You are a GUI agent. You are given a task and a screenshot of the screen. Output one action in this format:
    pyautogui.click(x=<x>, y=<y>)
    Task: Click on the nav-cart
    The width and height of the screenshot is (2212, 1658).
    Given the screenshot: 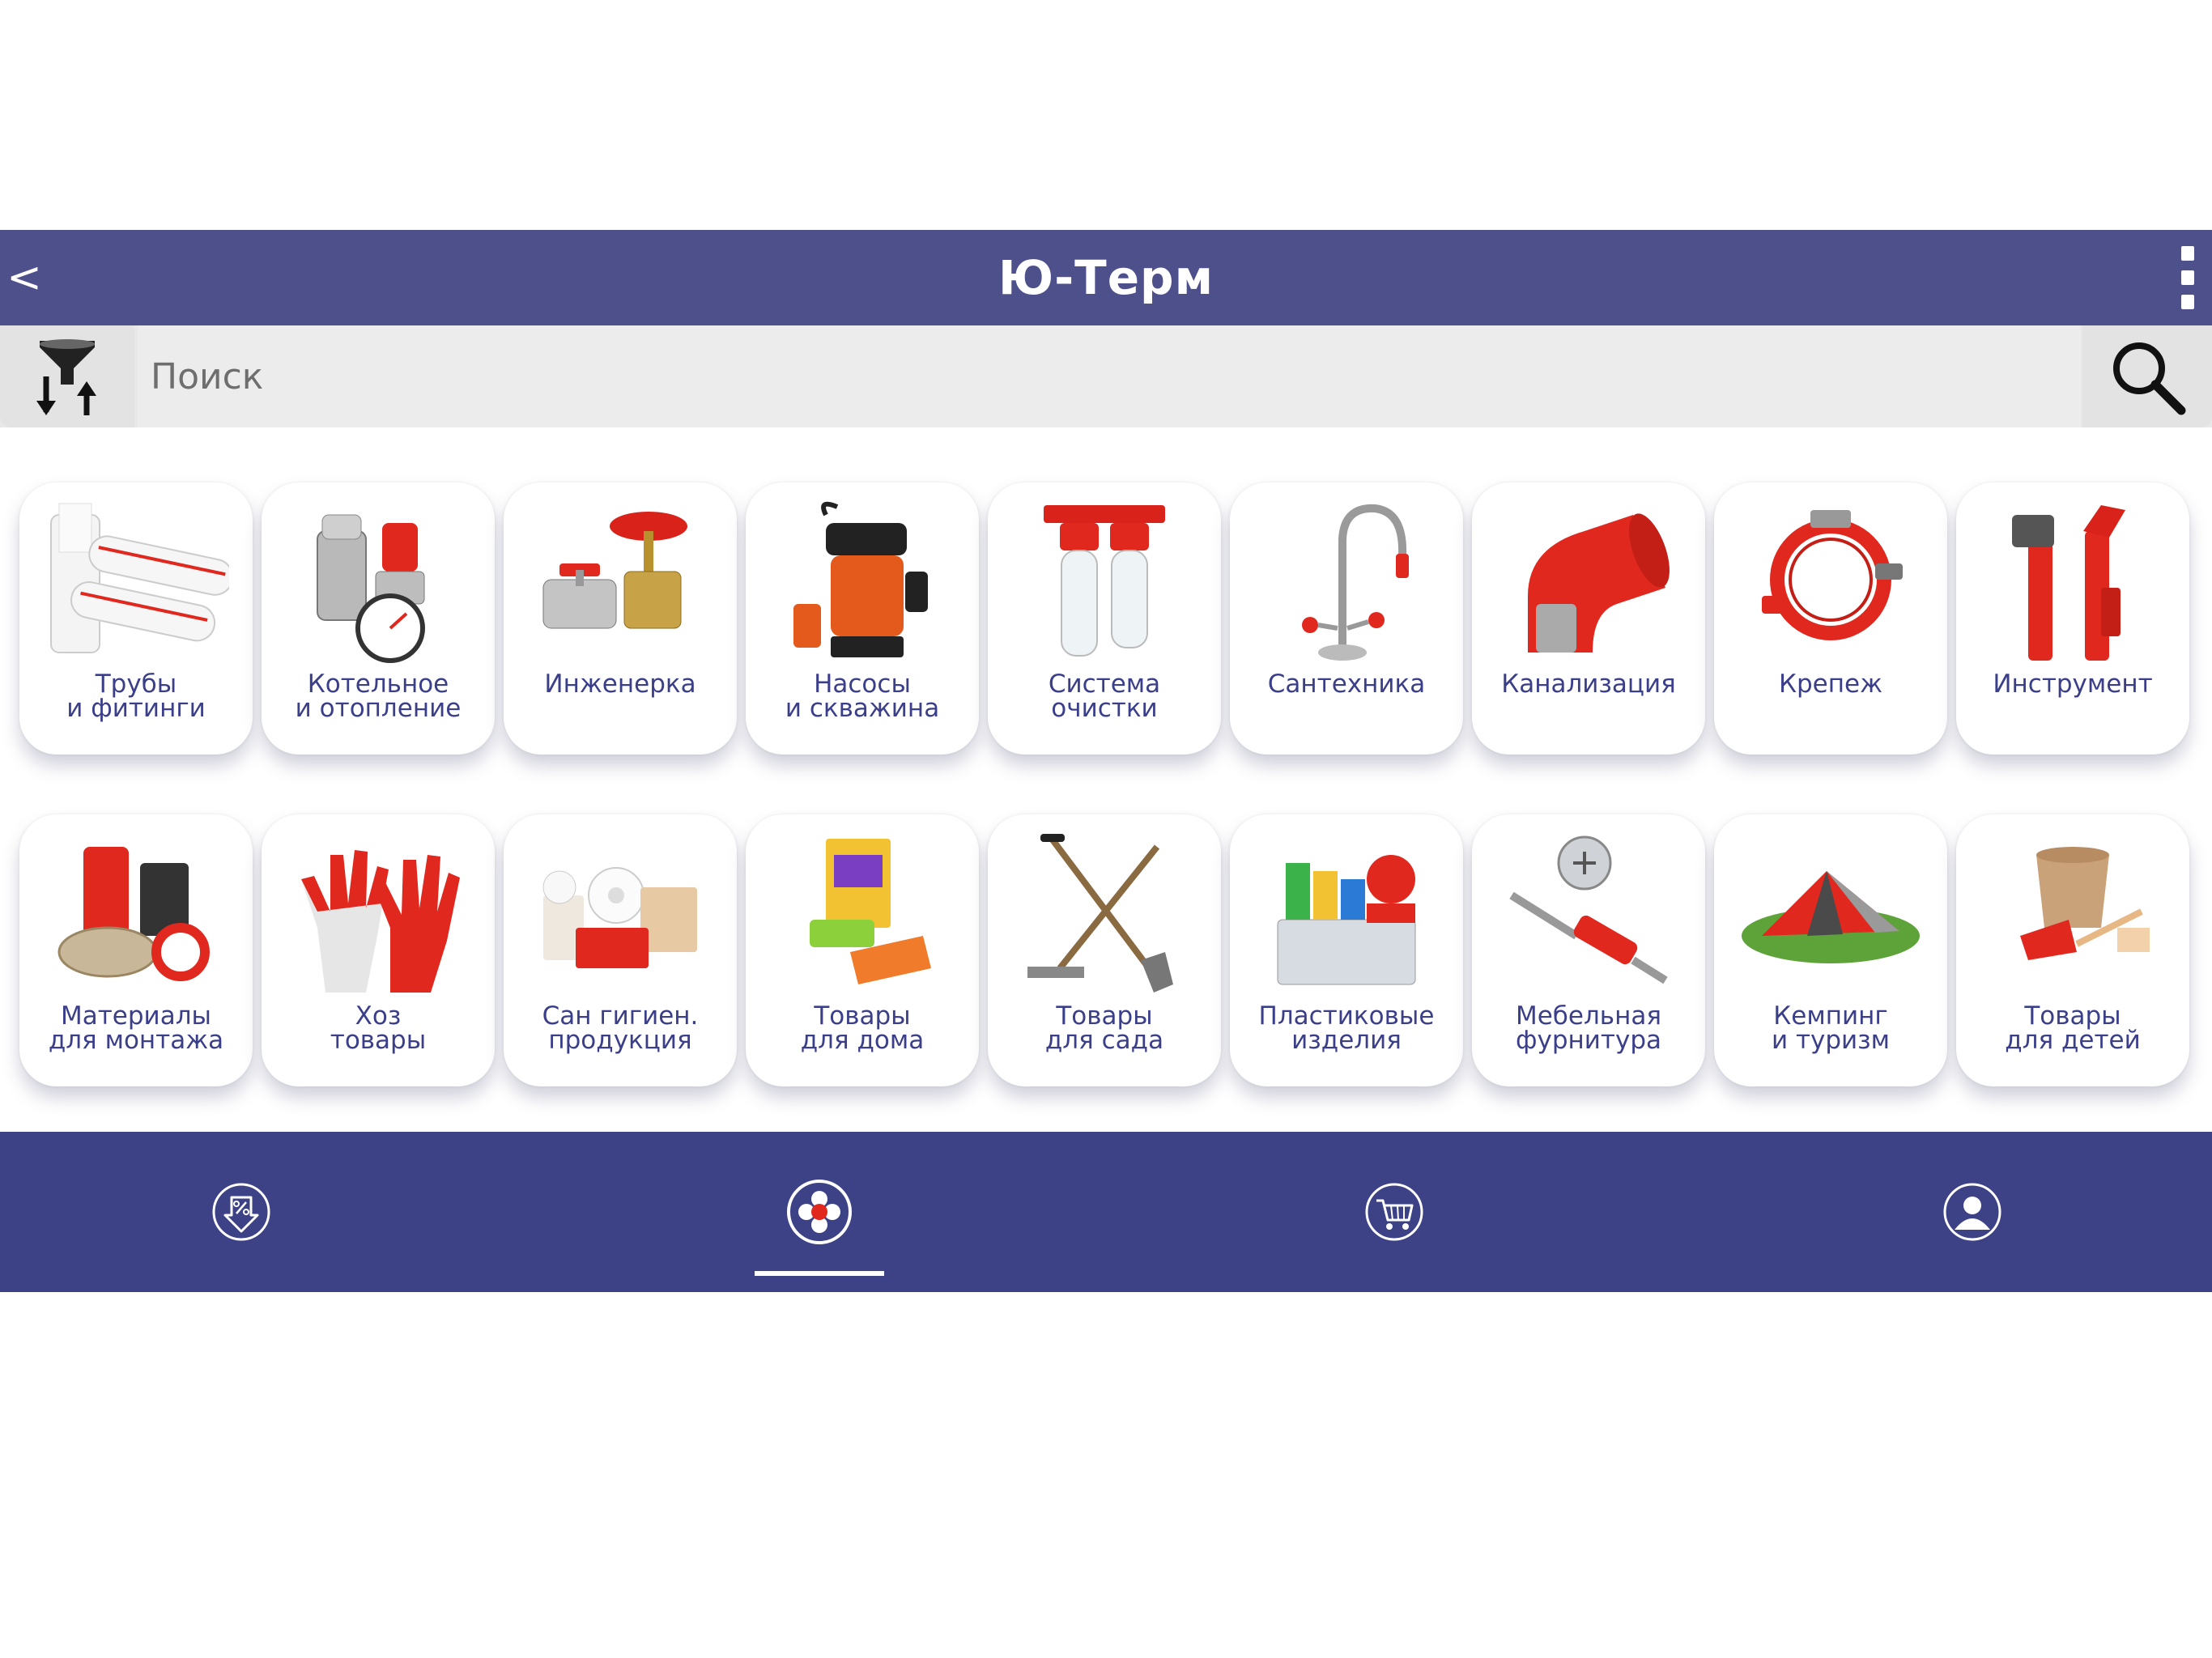 What is the action you would take?
    pyautogui.click(x=1394, y=1212)
    